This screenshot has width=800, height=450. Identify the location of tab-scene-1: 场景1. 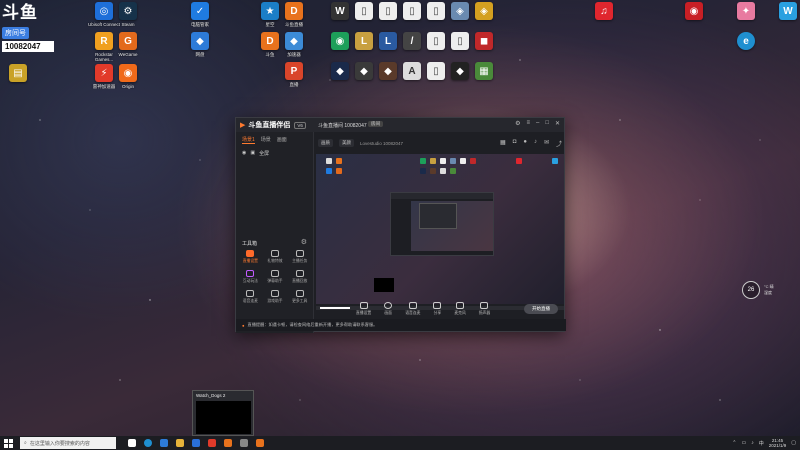
(248, 140).